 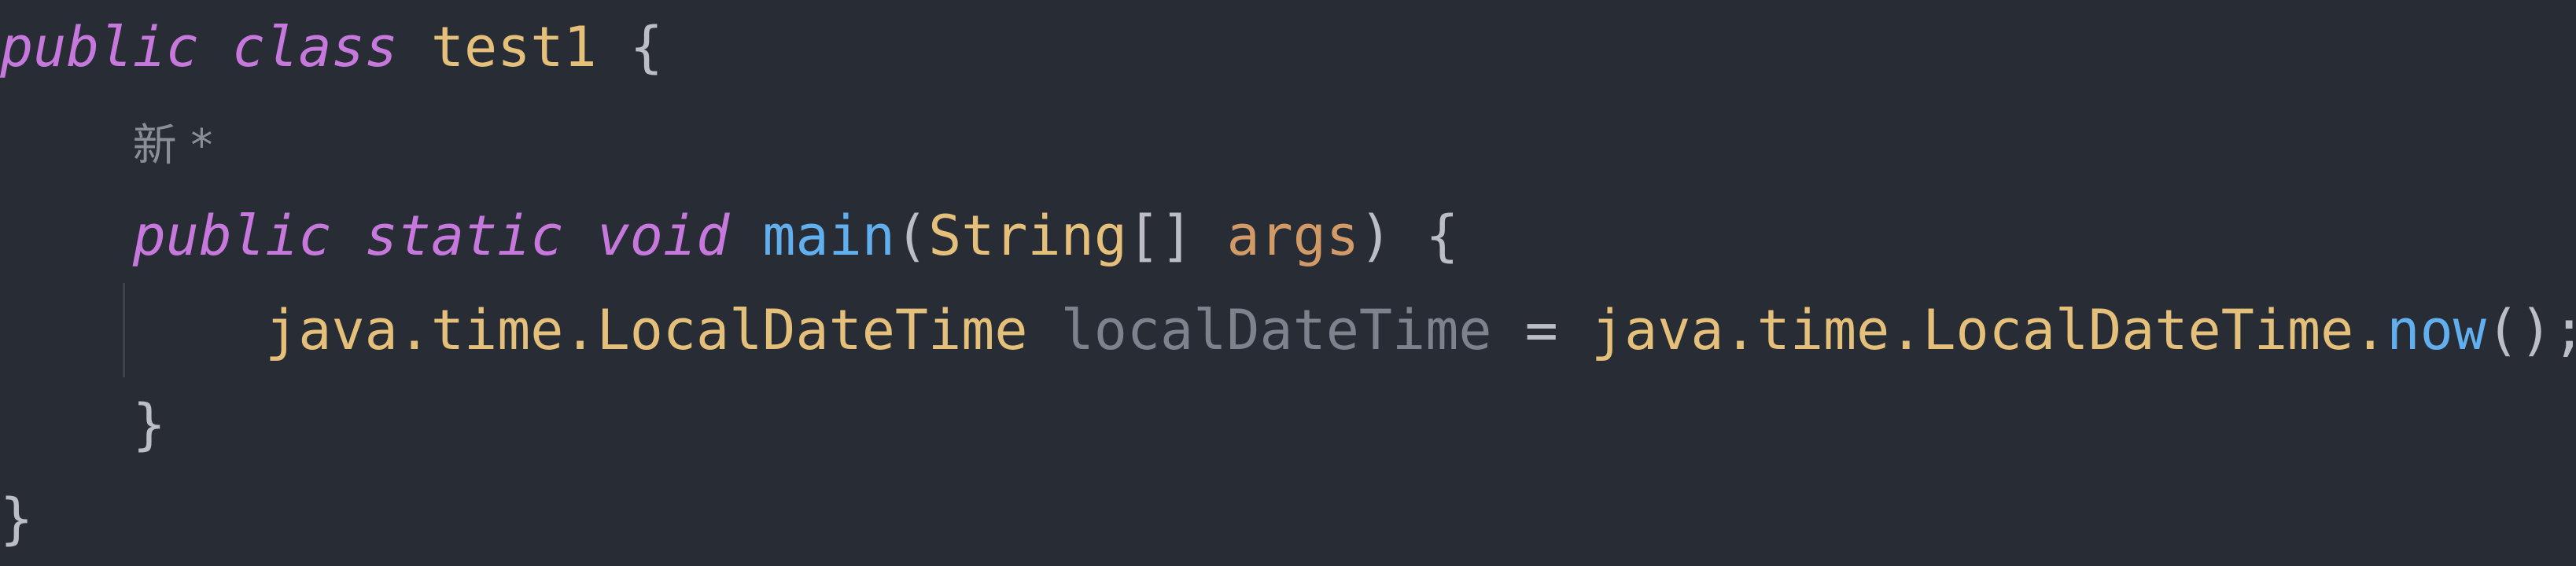 What do you see at coordinates (828, 236) in the screenshot?
I see `method-name: main` at bounding box center [828, 236].